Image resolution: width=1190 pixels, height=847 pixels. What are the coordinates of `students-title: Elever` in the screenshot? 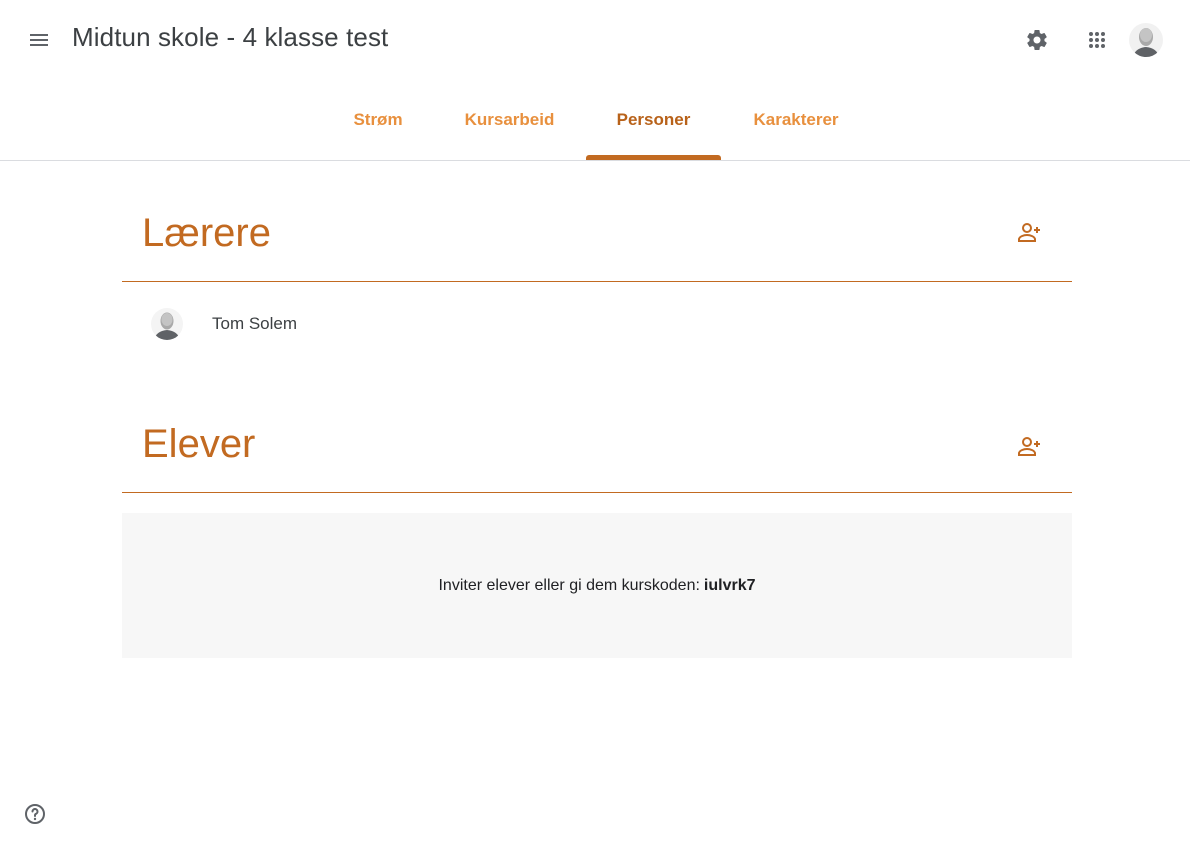 It's located at (199, 444).